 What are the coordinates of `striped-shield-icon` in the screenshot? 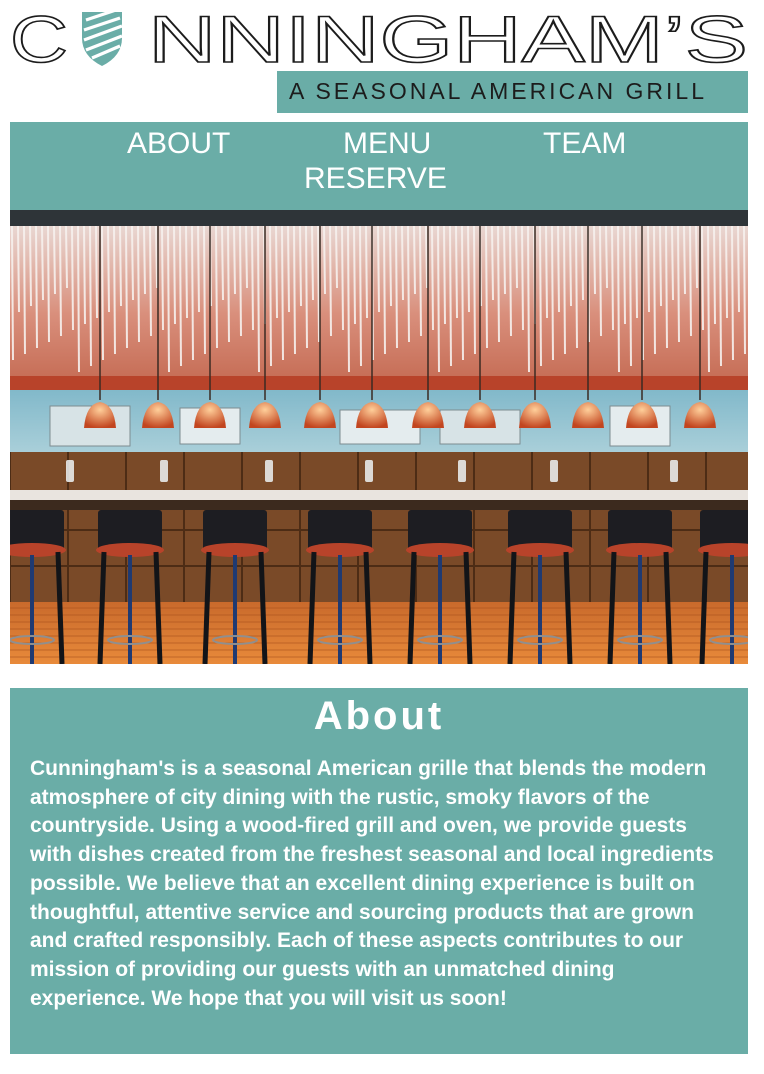 It's located at (102, 37).